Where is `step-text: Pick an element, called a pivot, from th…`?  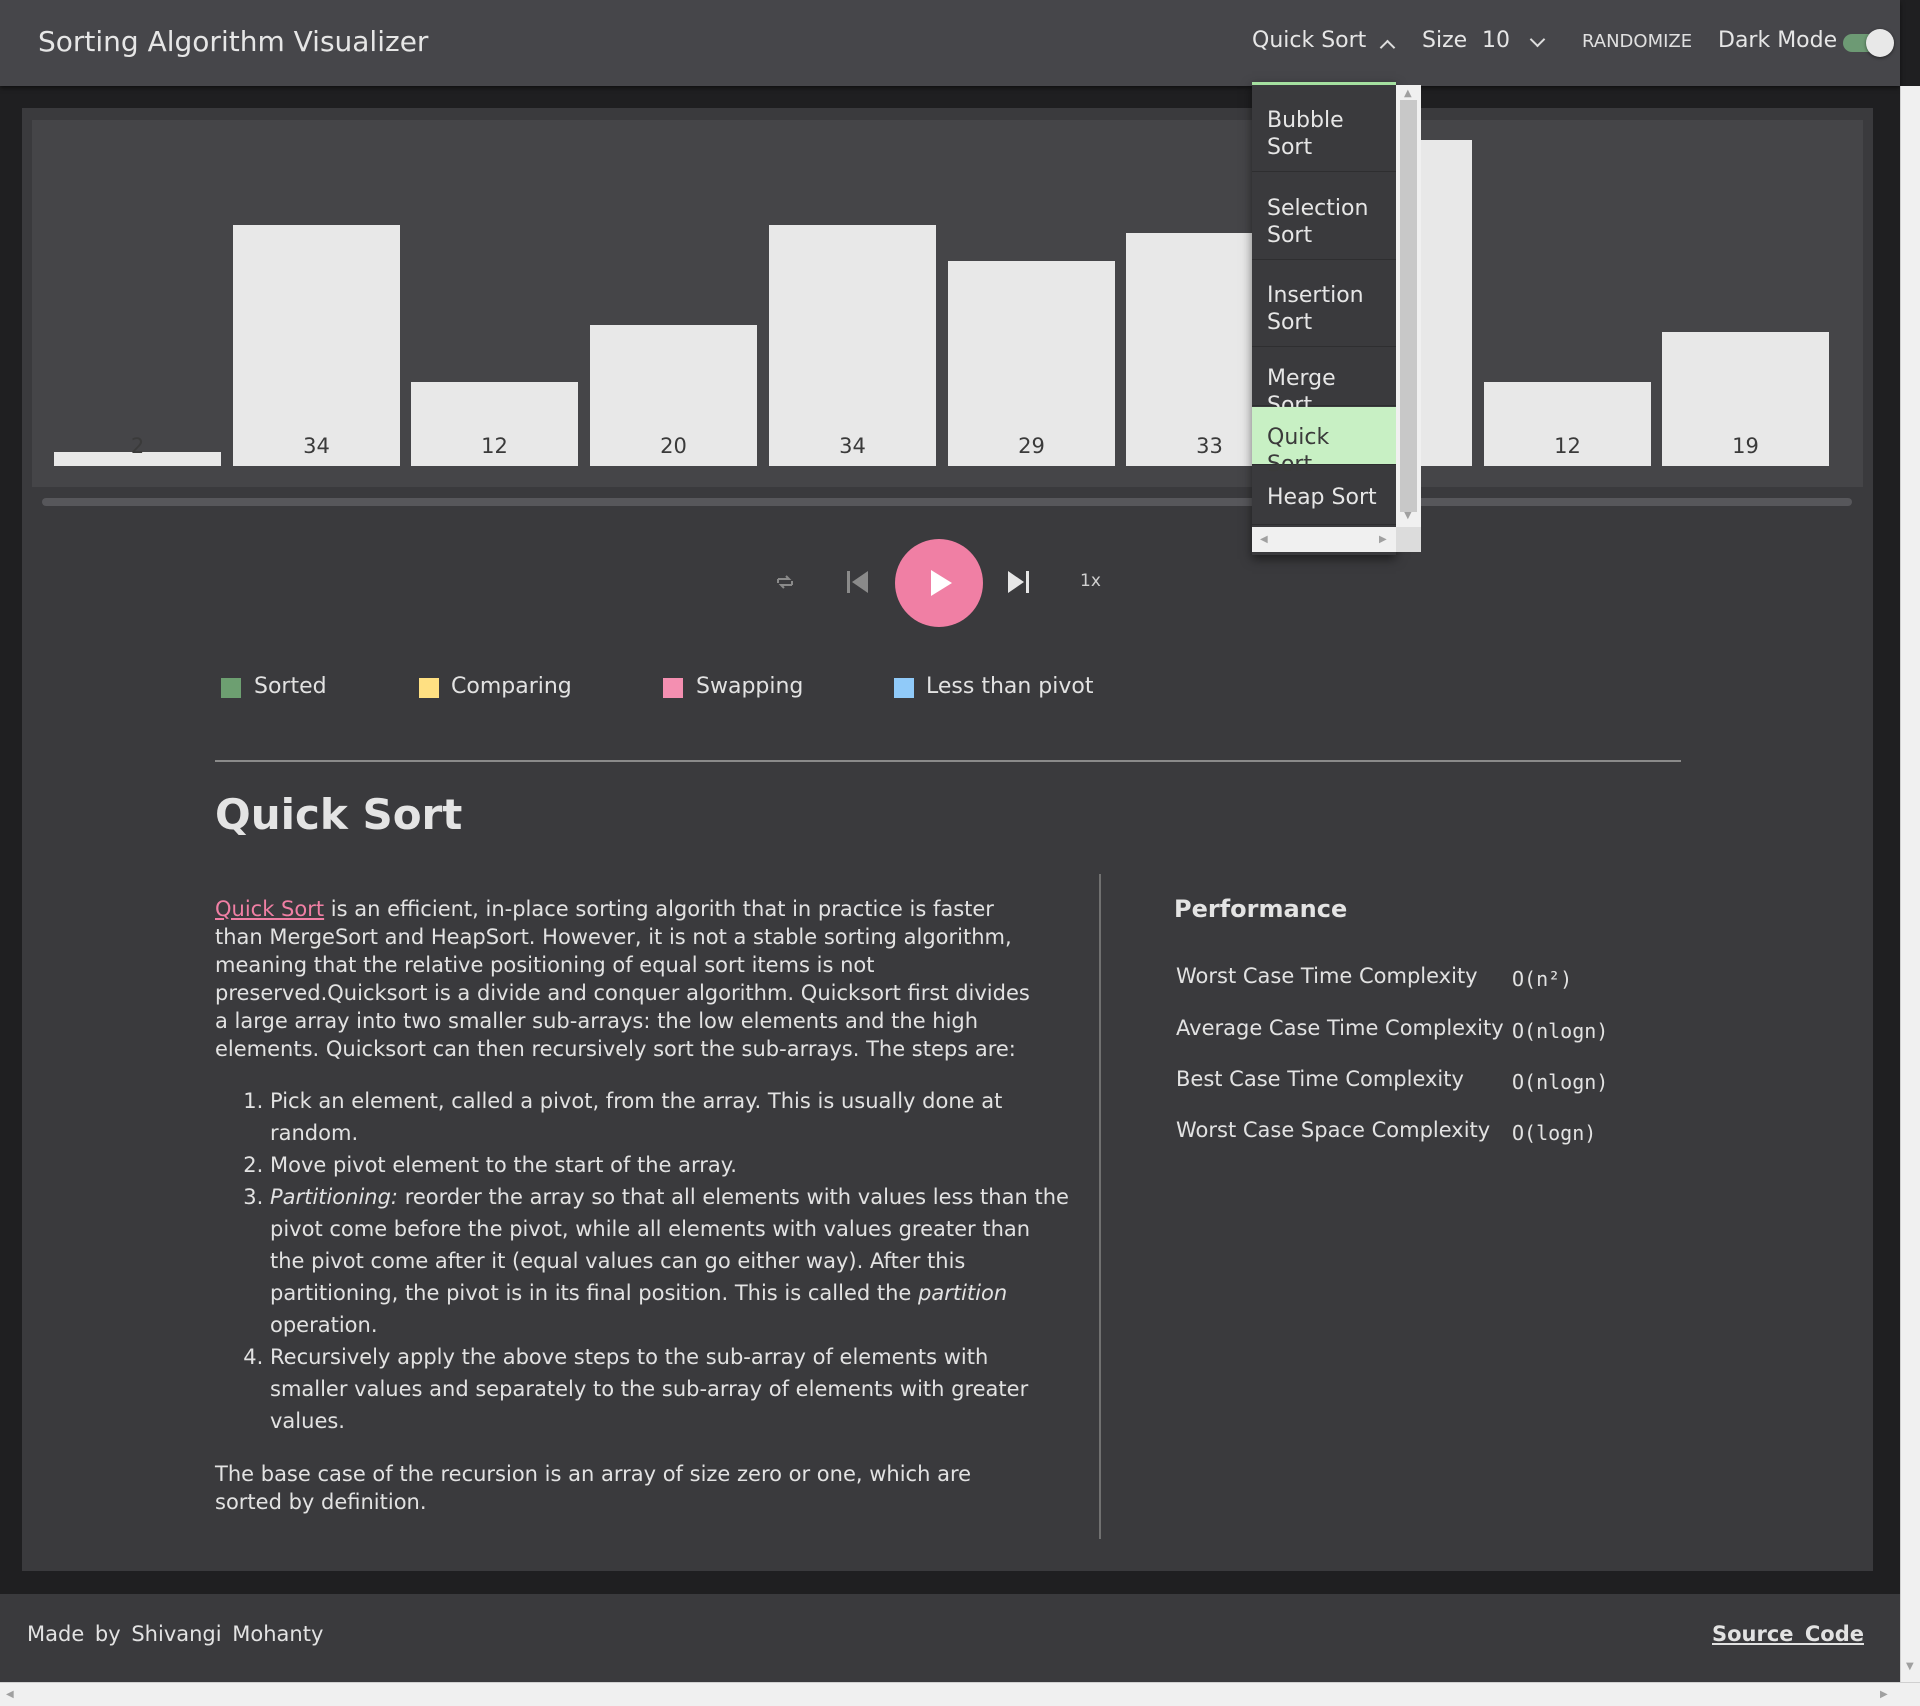
step-text: Pick an element, called a pivot, from th… is located at coordinates (636, 1117).